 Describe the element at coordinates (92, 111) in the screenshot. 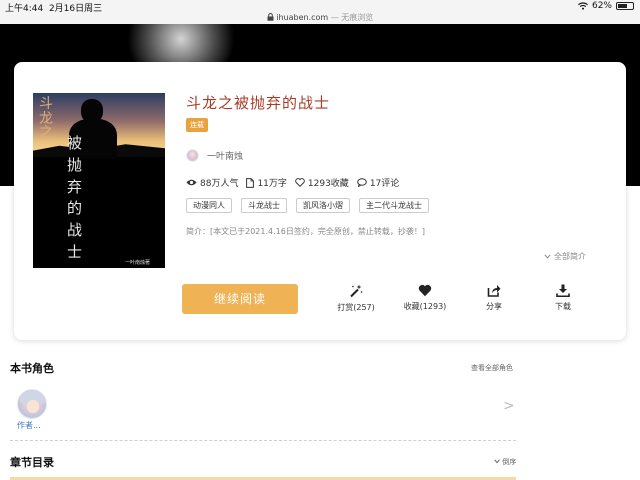

I see `cover-silhouette-head` at that location.